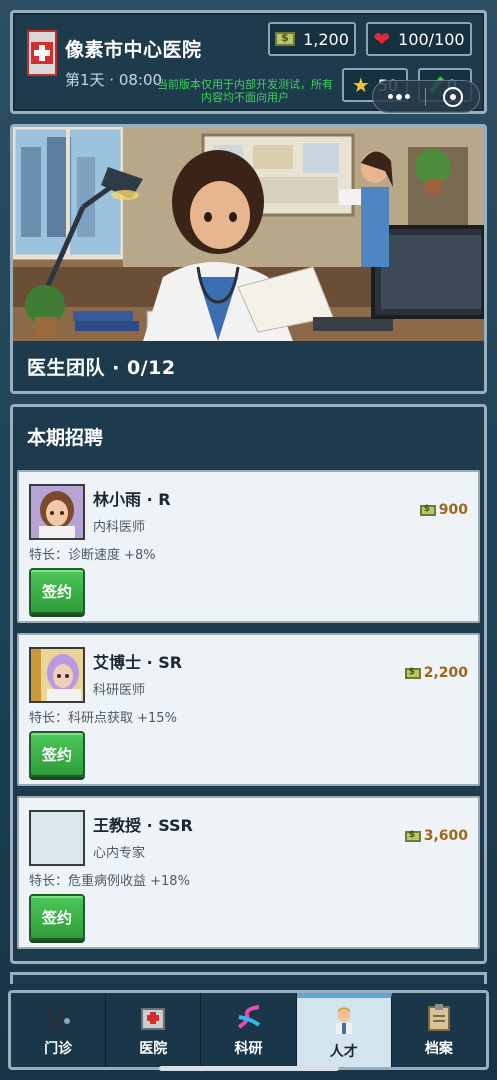 The image size is (497, 1080). What do you see at coordinates (399, 96) in the screenshot?
I see `more-menu-button` at bounding box center [399, 96].